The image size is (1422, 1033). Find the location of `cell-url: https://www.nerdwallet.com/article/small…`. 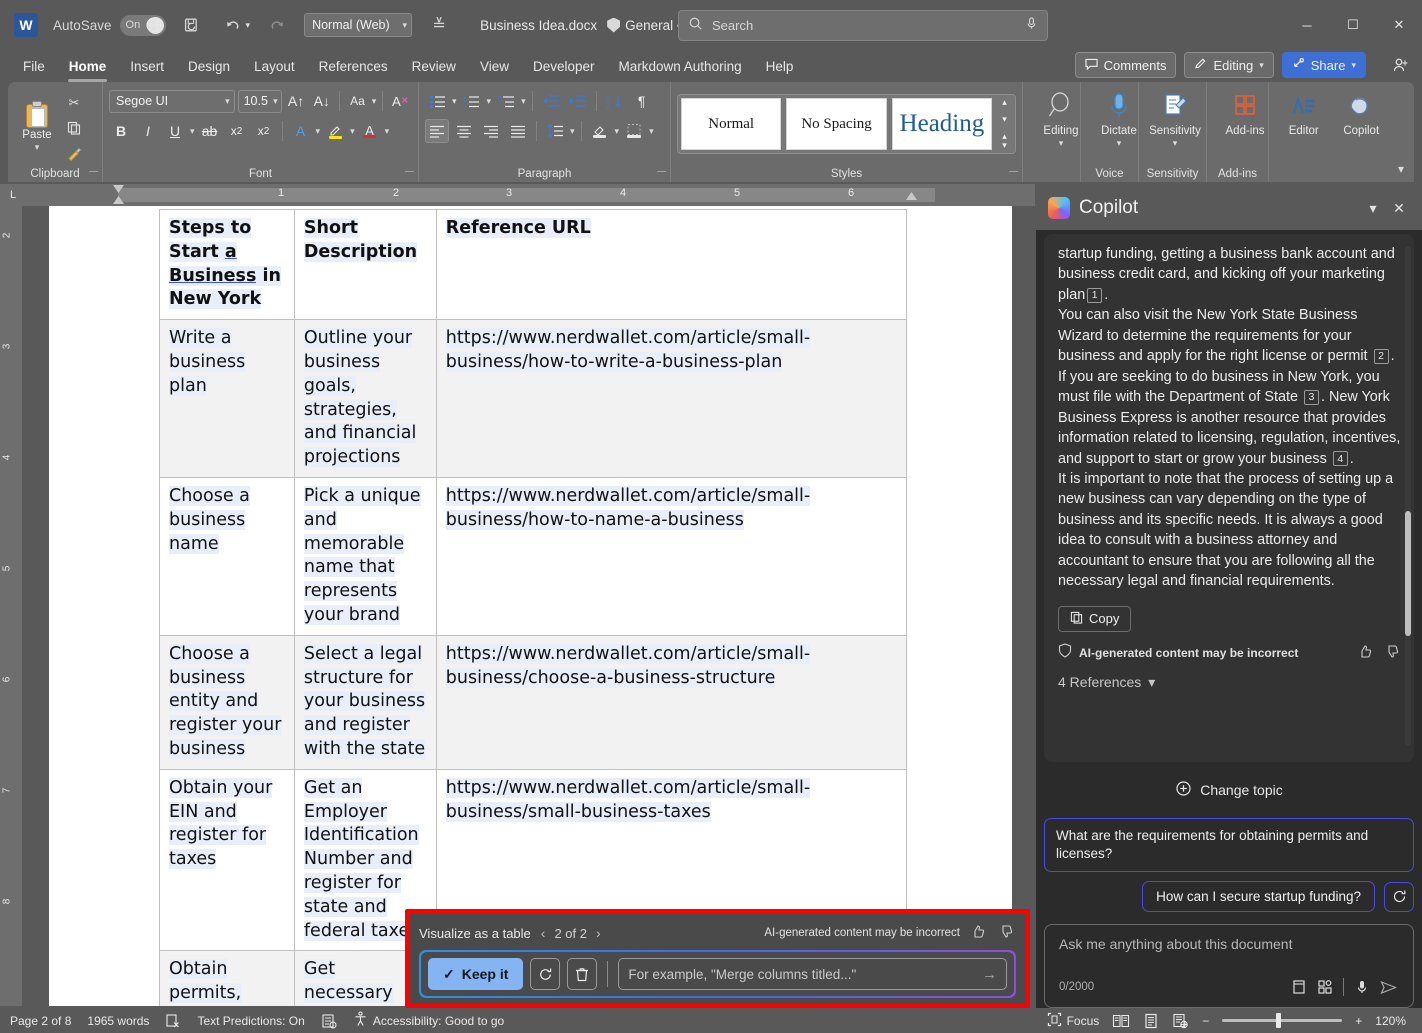

cell-url: https://www.nerdwallet.com/article/small… is located at coordinates (671, 702).